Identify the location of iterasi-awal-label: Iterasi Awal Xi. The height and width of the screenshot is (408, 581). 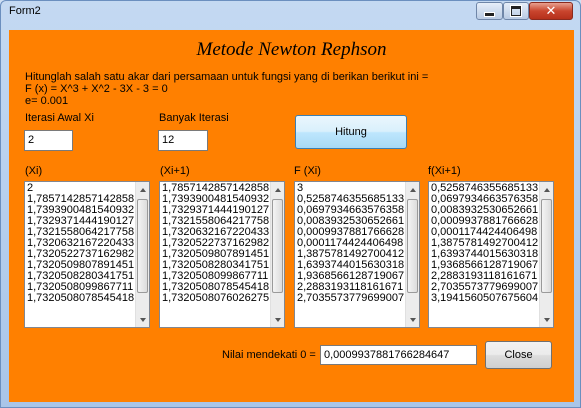
(59, 118).